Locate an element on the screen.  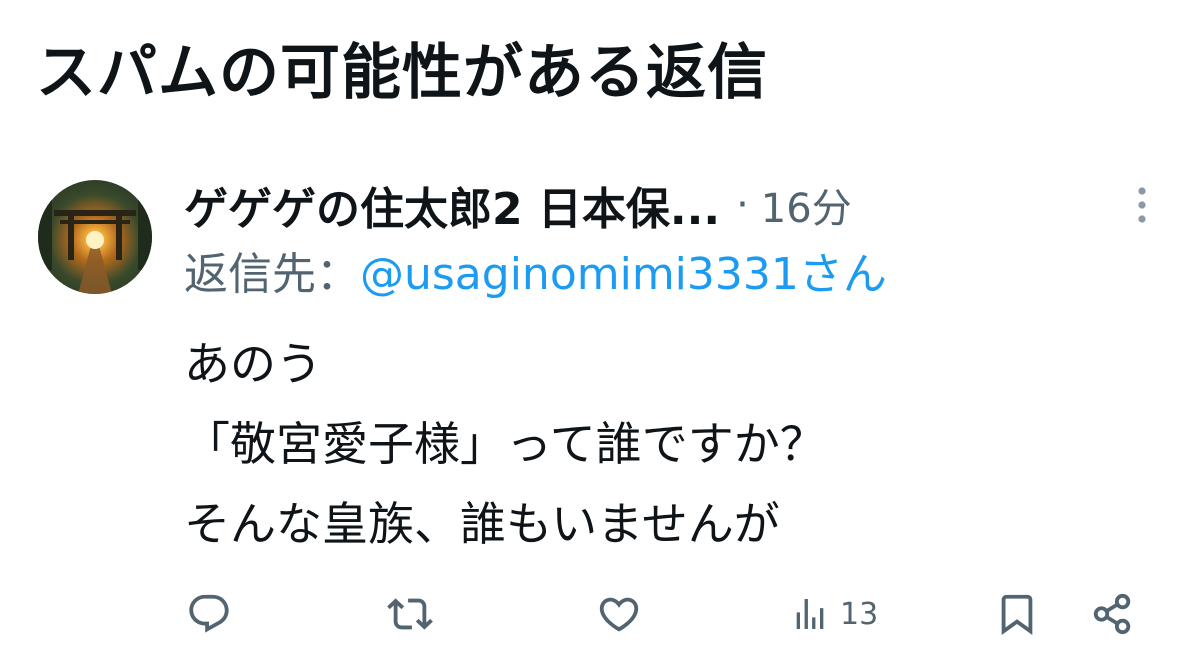
reply-handle-link: @usaginomimi3331さん is located at coordinates (623, 274).